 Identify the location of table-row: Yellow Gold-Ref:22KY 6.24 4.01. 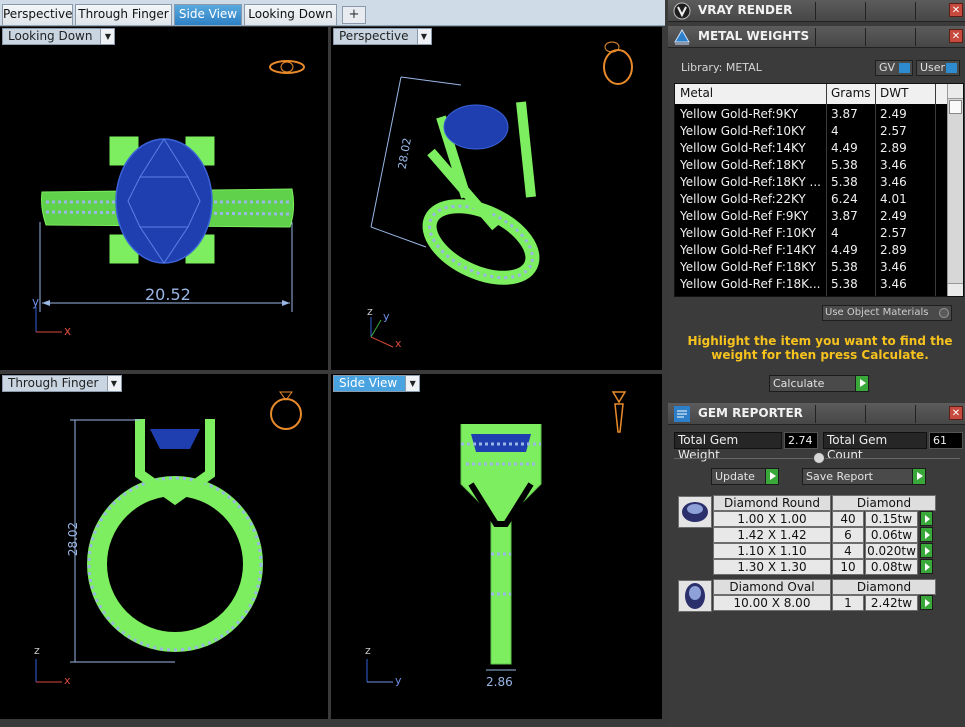
(811, 199).